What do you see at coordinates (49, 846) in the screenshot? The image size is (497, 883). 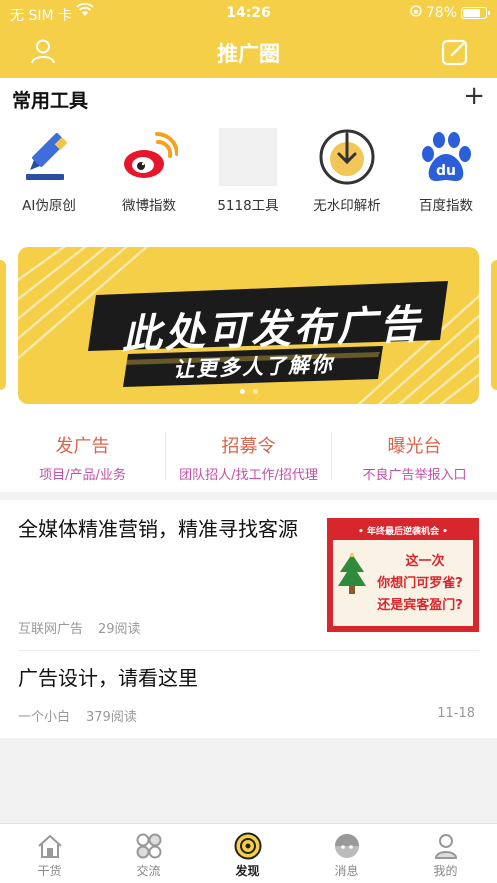 I see `house-icon` at bounding box center [49, 846].